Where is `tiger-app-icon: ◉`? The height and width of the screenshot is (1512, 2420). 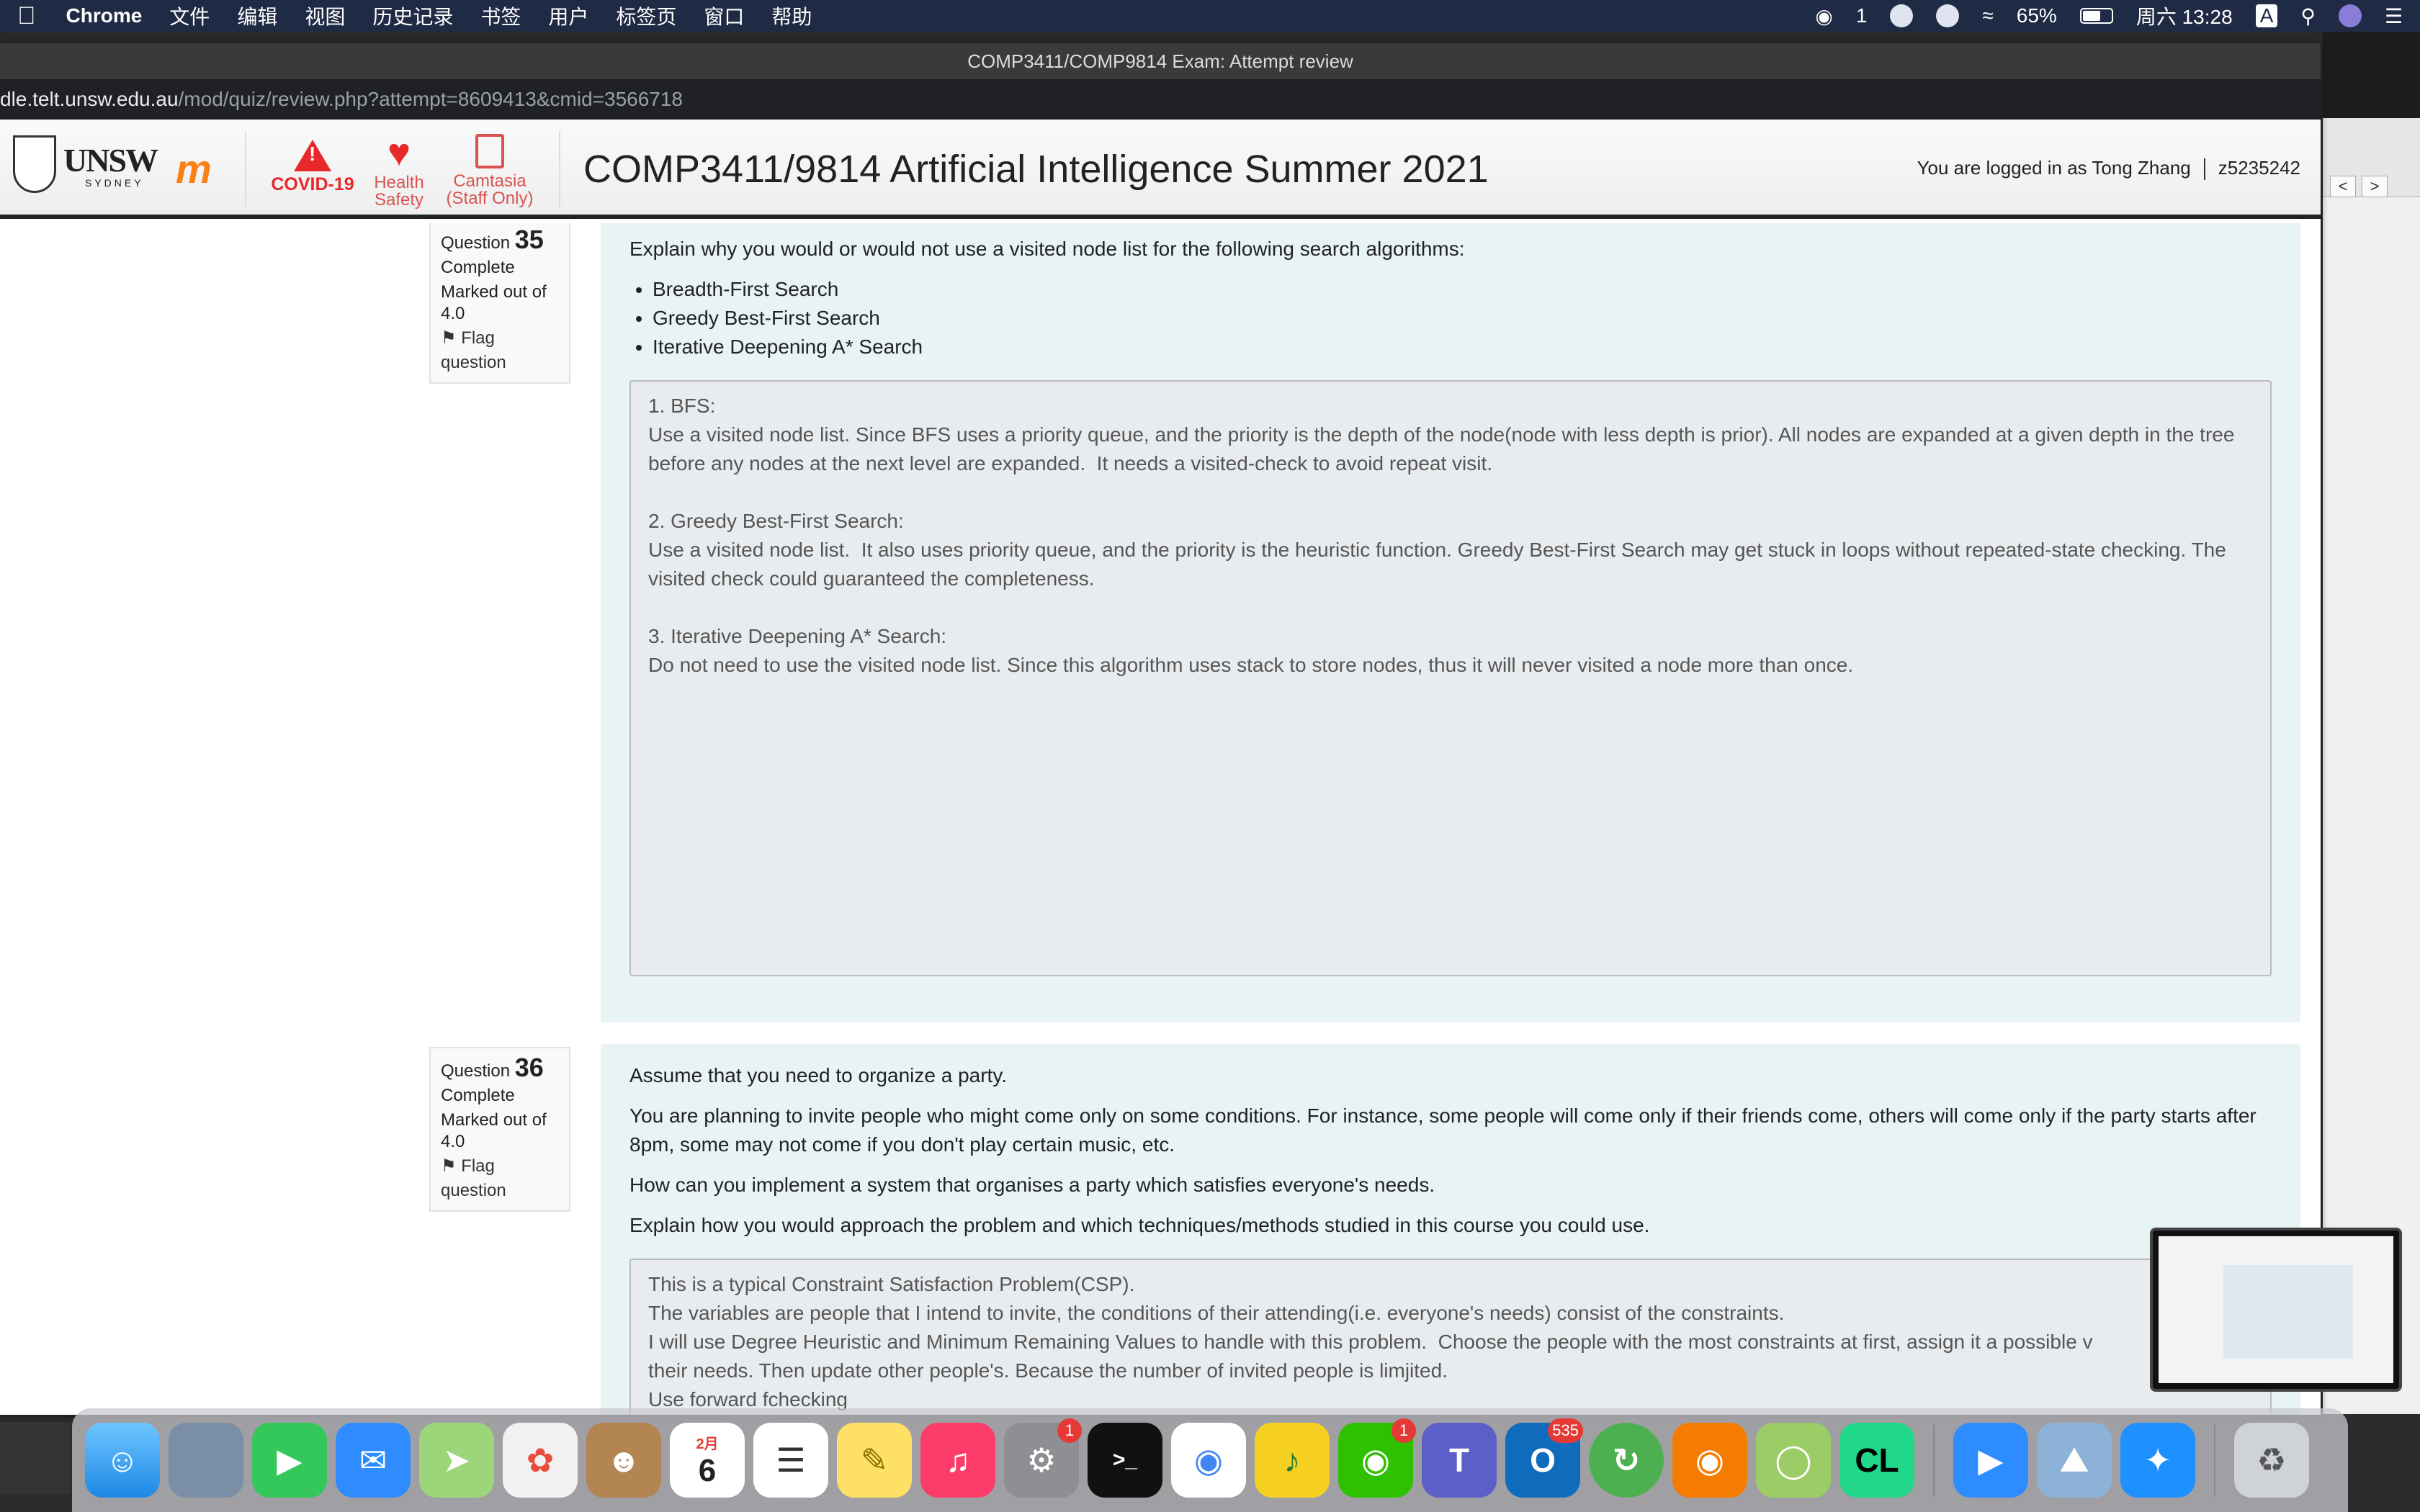
tiger-app-icon: ◉ is located at coordinates (1709, 1460).